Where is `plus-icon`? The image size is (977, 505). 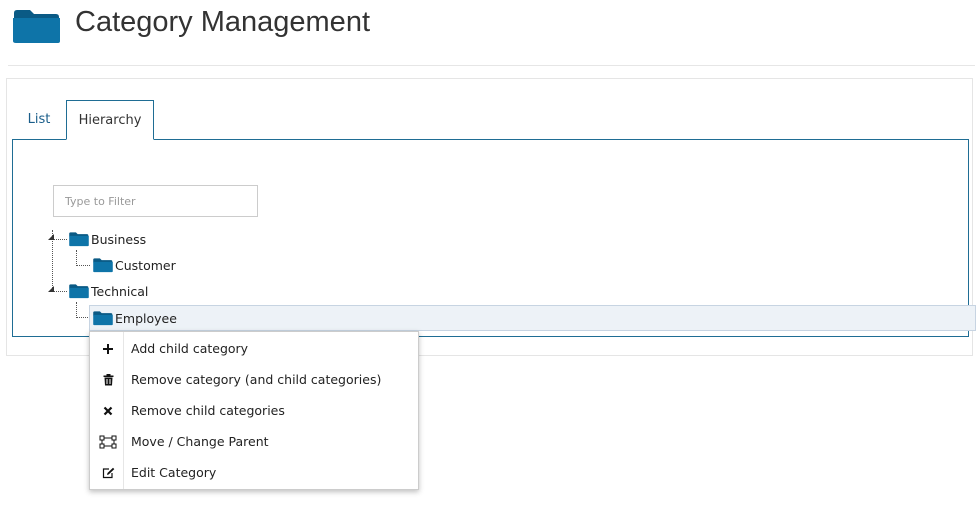
plus-icon is located at coordinates (108, 349).